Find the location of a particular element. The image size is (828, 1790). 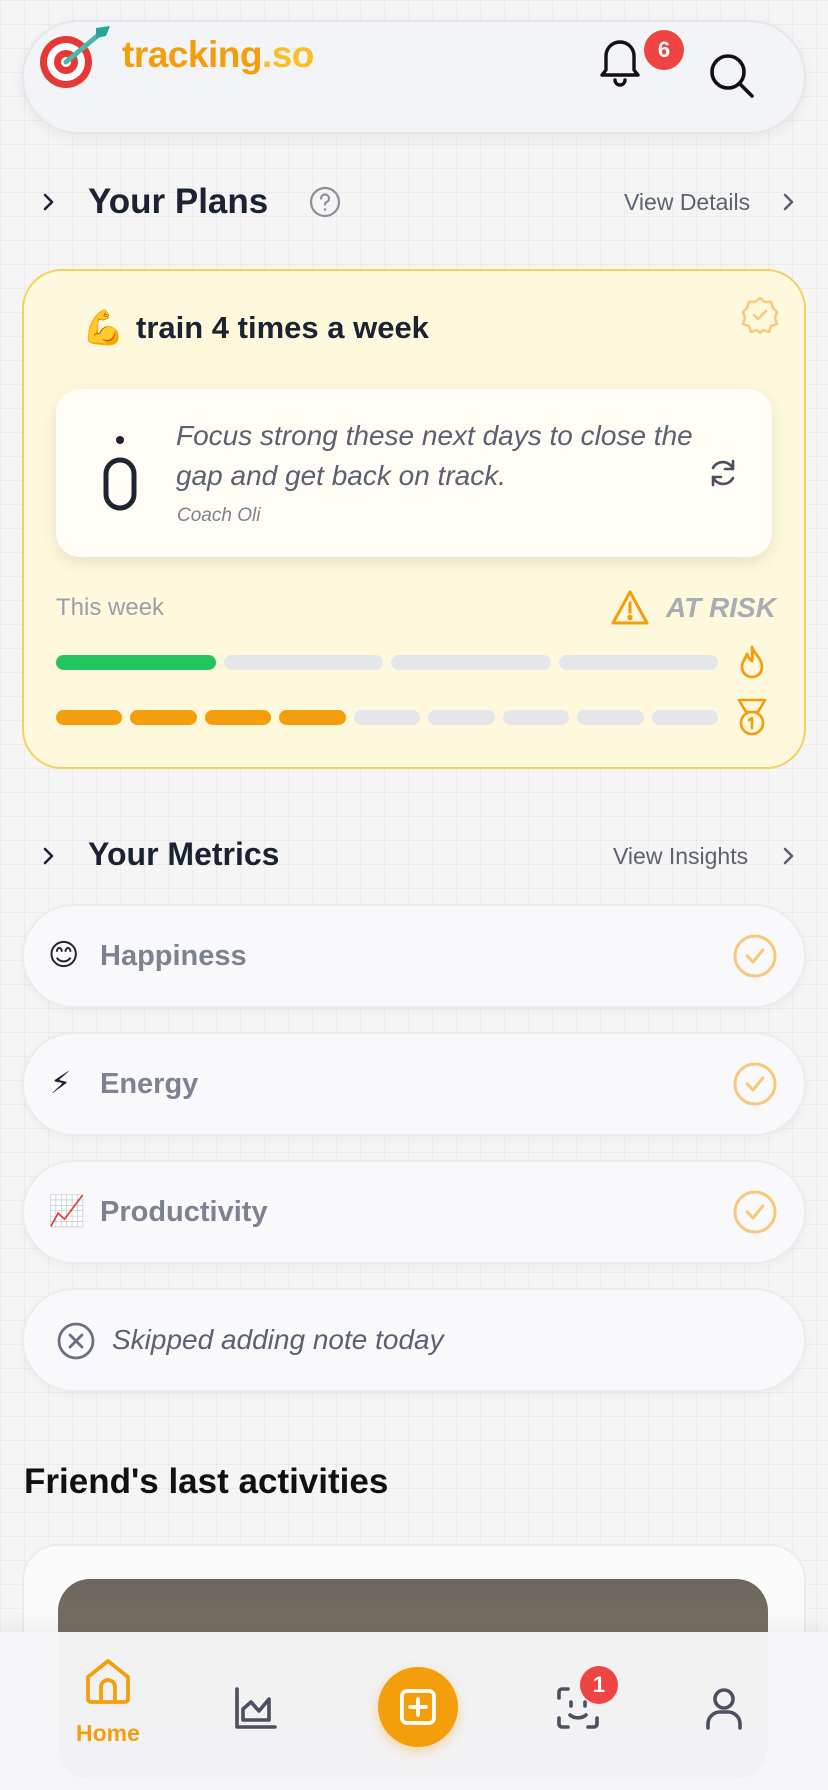

plan-title: train 4 times a week is located at coordinates (282, 327).